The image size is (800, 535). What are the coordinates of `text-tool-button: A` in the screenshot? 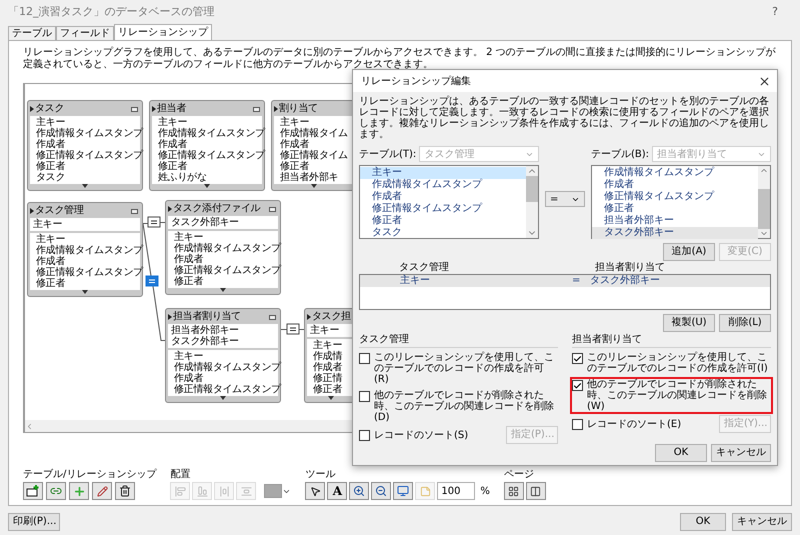 It's located at (337, 491).